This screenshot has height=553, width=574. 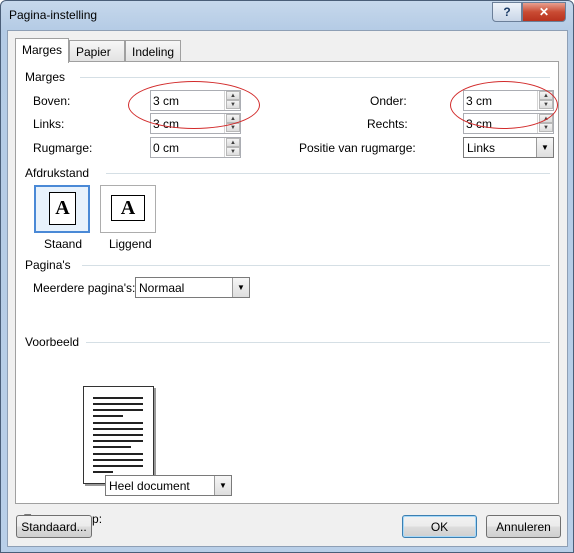 What do you see at coordinates (195, 123) in the screenshot?
I see `left-margin-spinner: 3 cm ▲ ▼` at bounding box center [195, 123].